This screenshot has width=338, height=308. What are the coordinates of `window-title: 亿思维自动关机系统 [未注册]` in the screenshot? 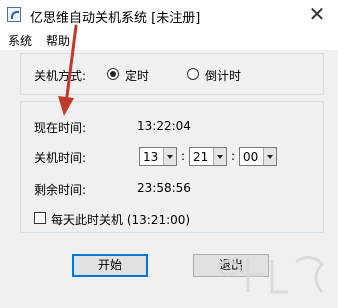 It's located at (115, 18).